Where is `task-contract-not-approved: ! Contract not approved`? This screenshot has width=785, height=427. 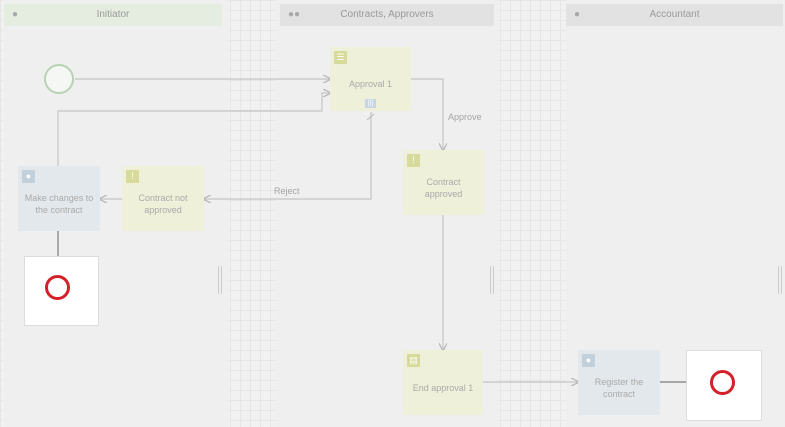
task-contract-not-approved: ! Contract not approved is located at coordinates (163, 198).